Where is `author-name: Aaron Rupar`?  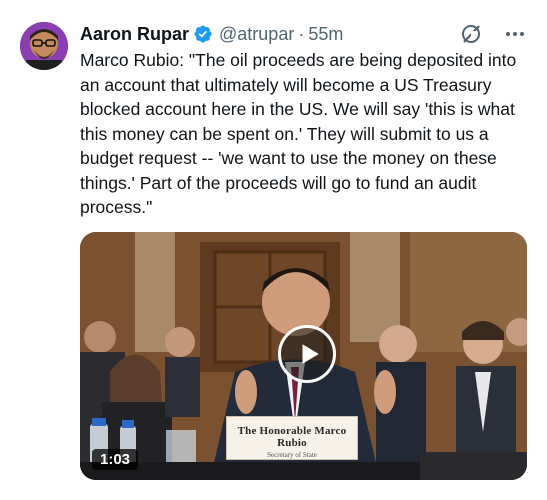
author-name: Aaron Rupar is located at coordinates (134, 34).